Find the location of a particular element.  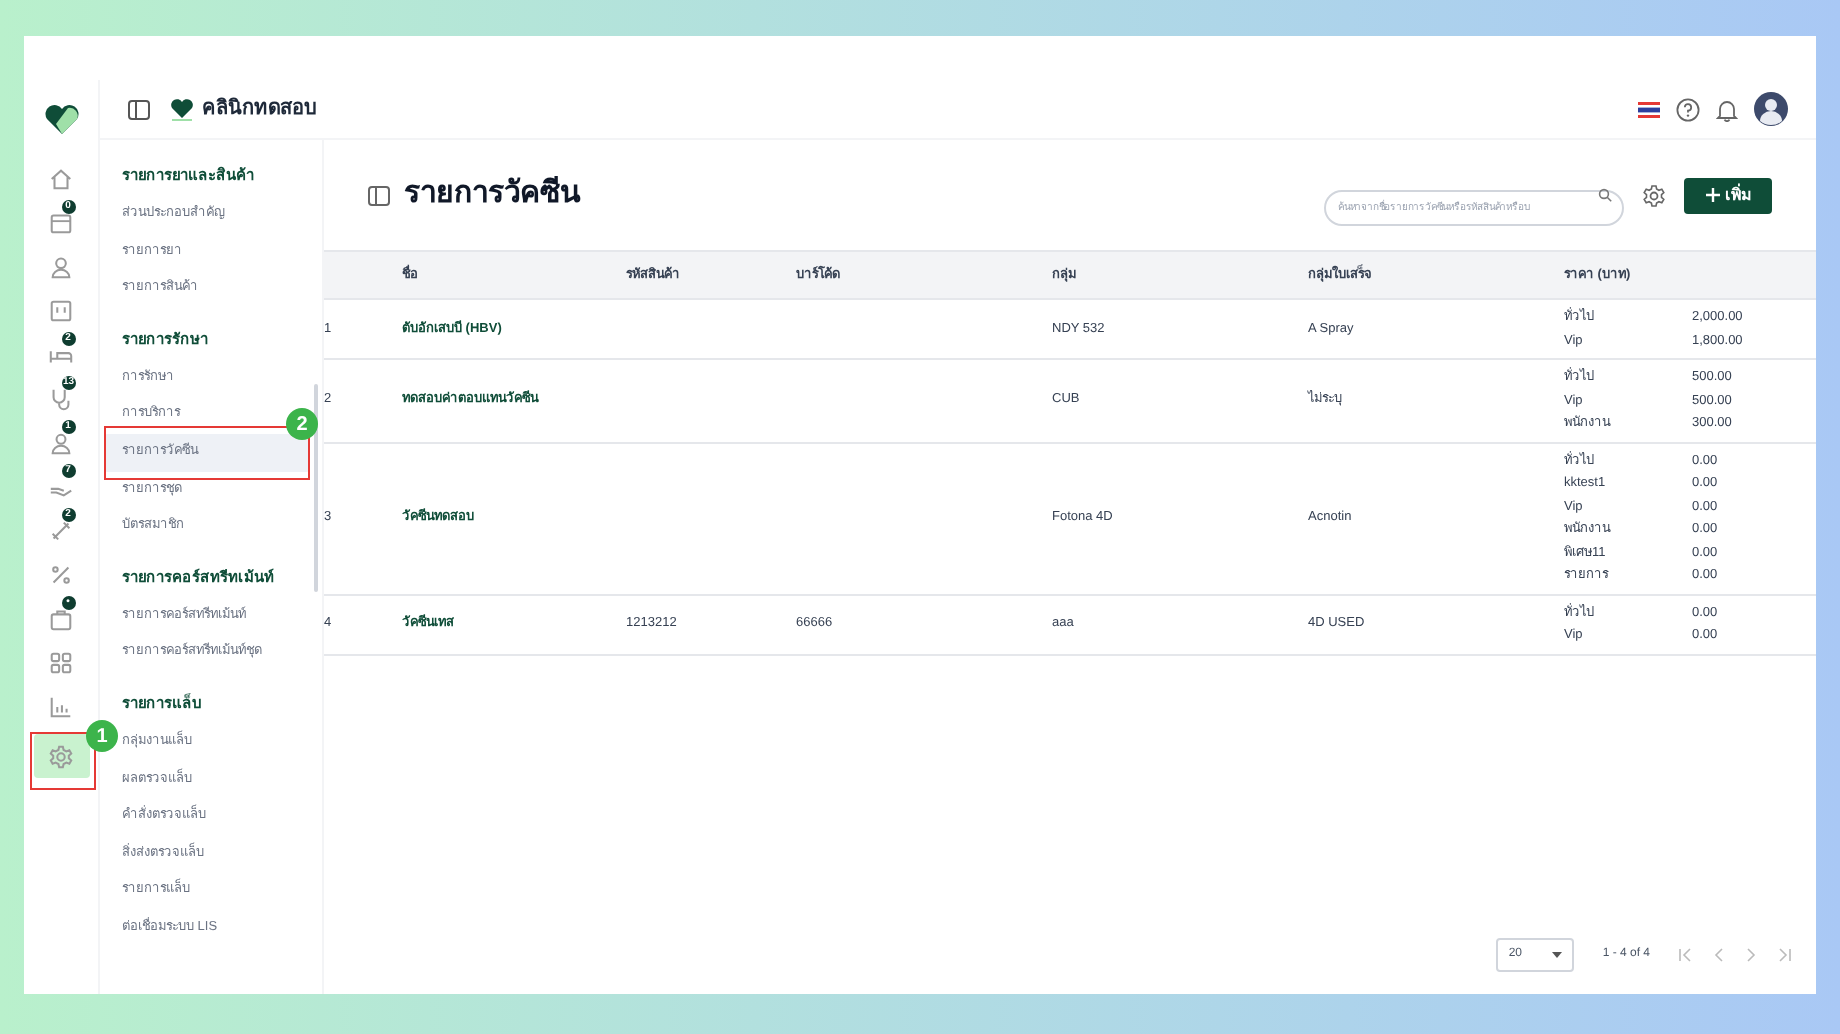

id-card-icon is located at coordinates (61, 311).